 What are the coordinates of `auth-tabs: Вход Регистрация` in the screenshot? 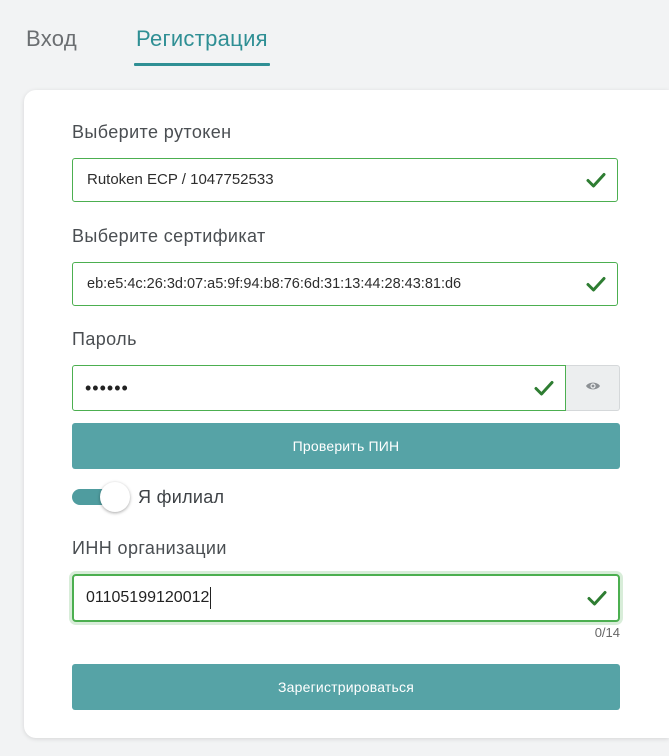 It's located at (147, 45).